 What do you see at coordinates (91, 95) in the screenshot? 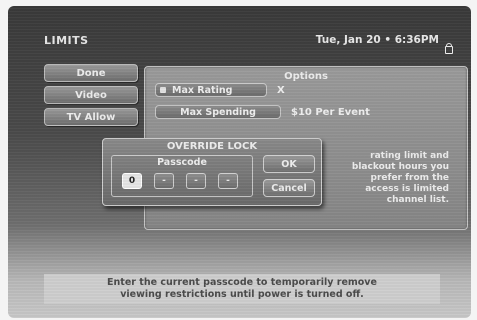
I see `video-button: Video` at bounding box center [91, 95].